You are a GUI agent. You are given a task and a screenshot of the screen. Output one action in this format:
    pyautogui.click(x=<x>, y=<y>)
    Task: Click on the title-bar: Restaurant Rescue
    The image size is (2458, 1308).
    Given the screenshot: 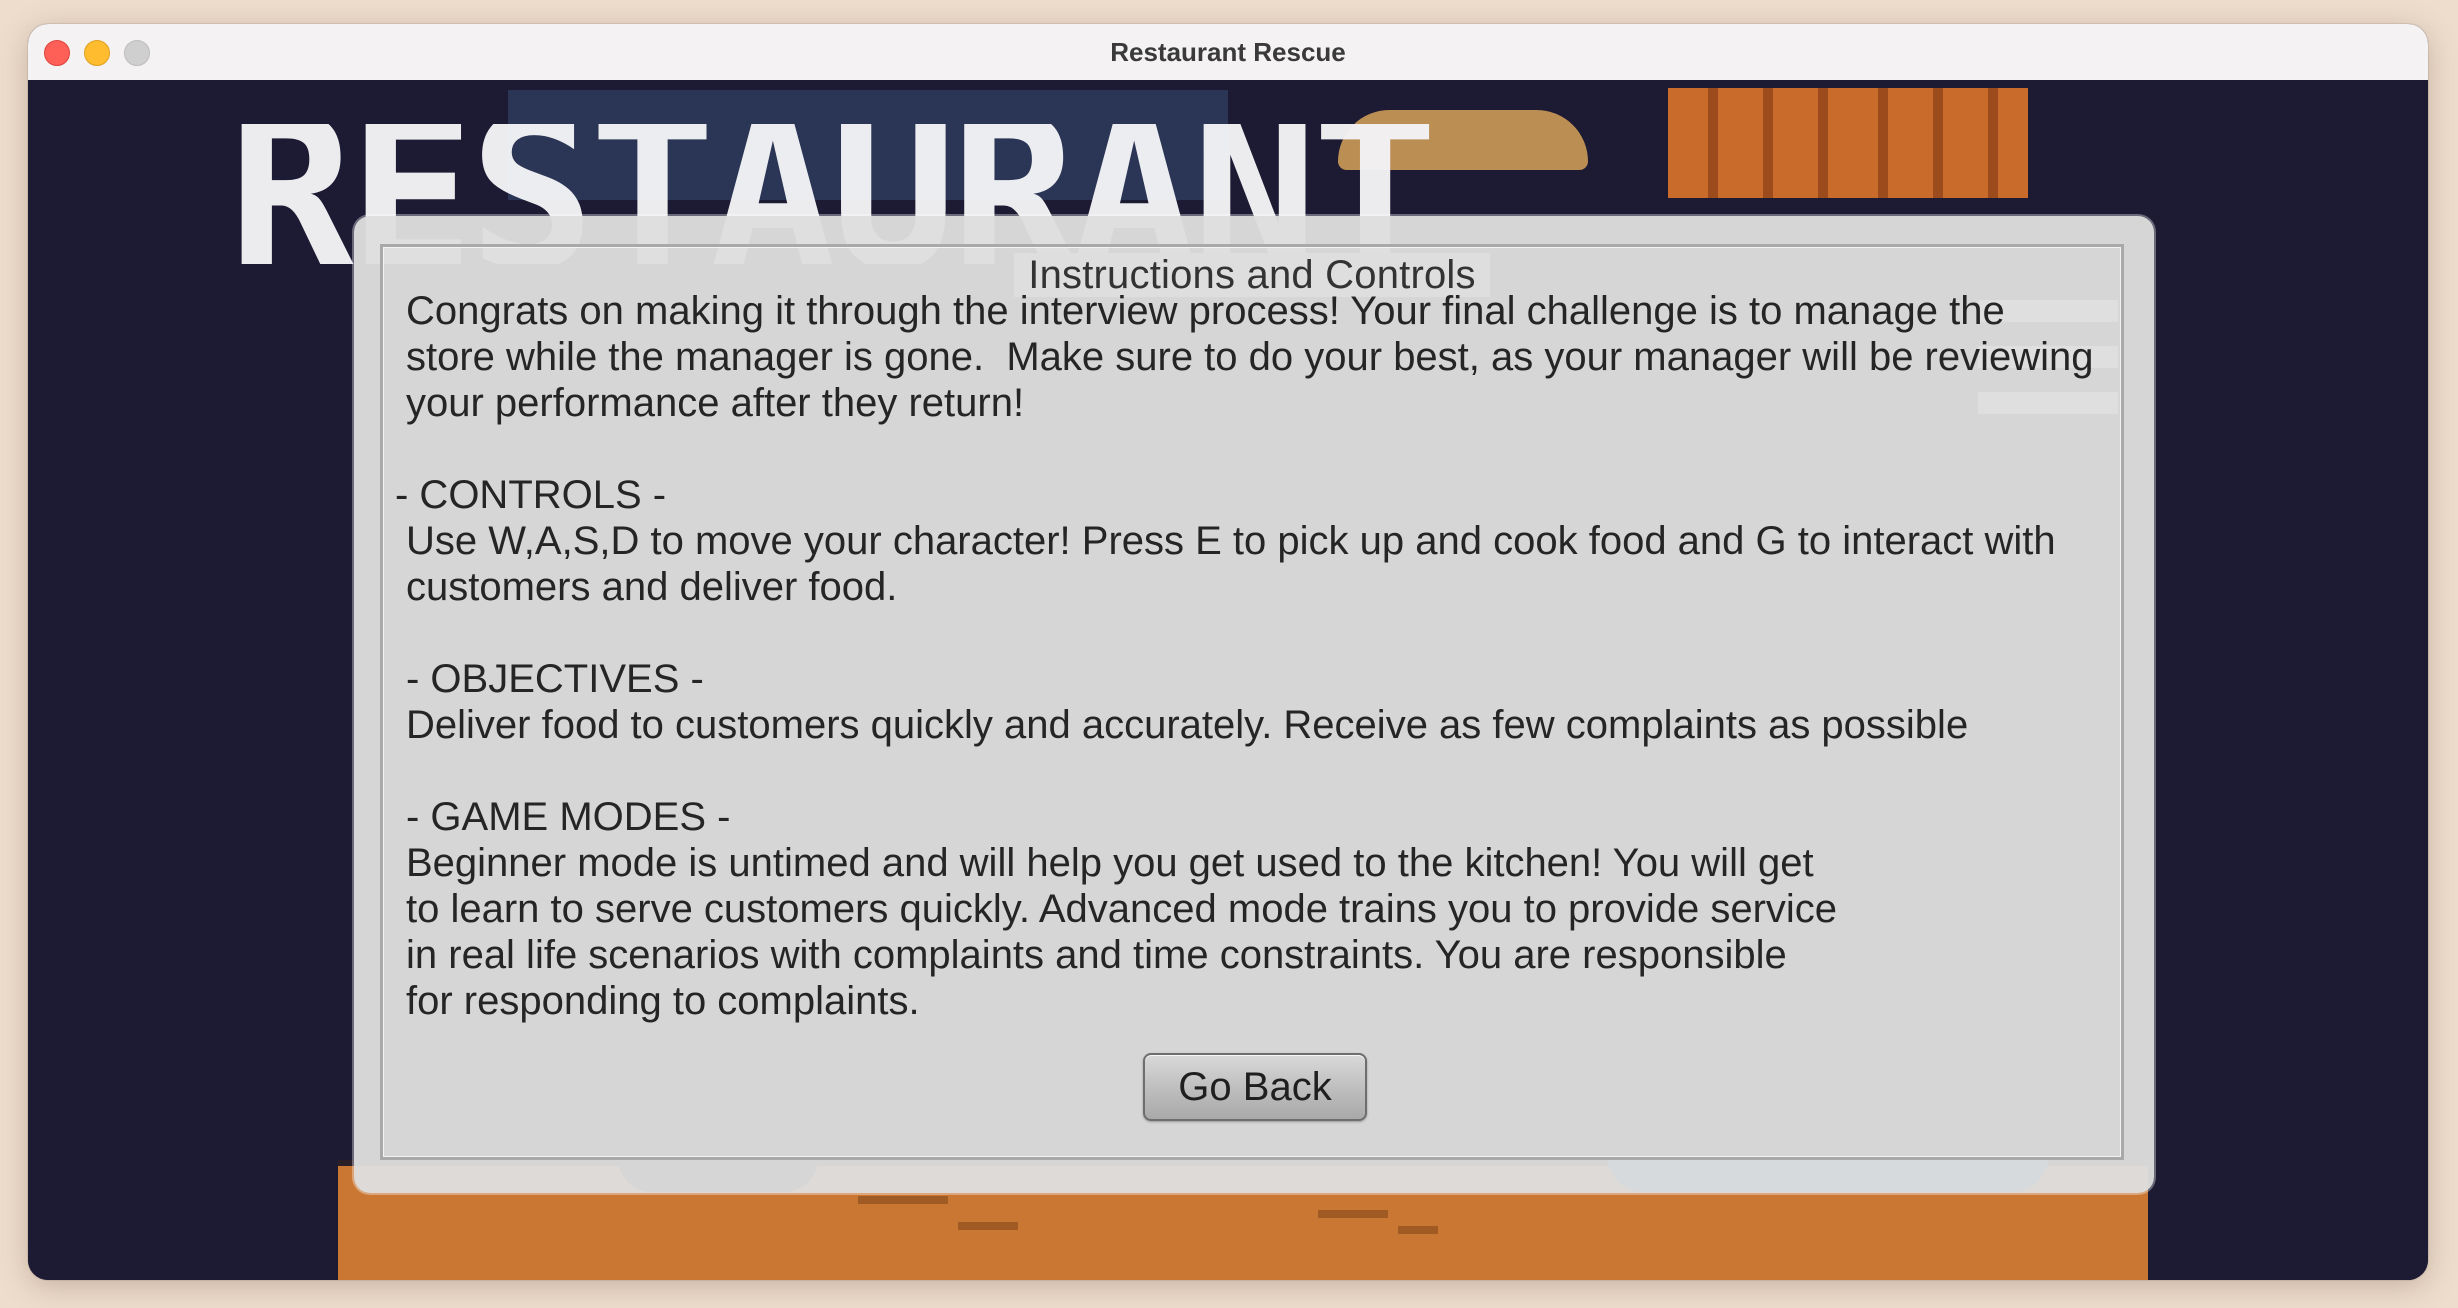 What is the action you would take?
    pyautogui.click(x=1228, y=52)
    